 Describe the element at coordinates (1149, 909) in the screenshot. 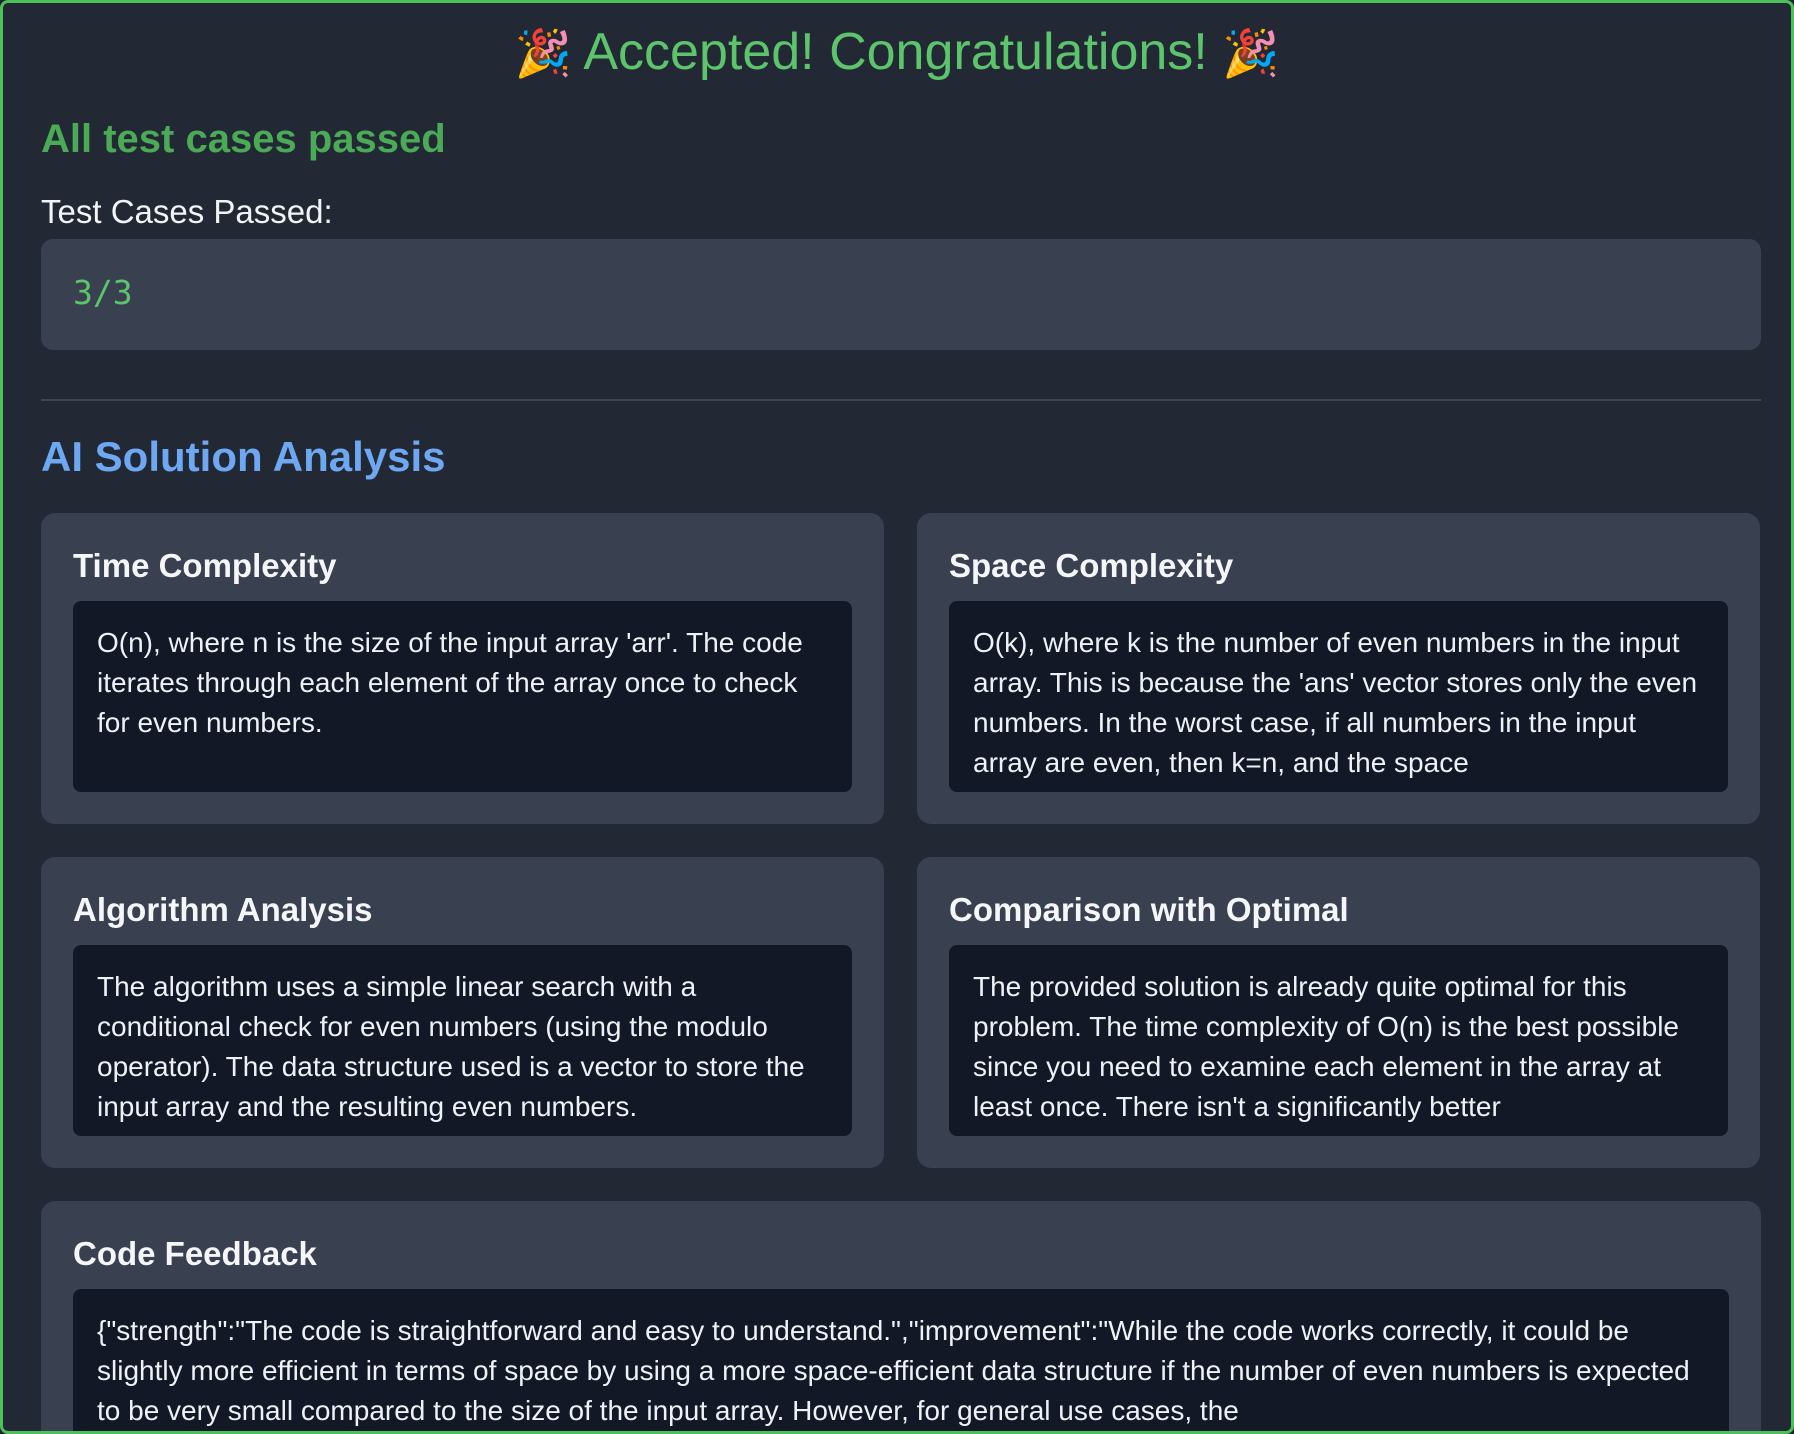

I see `comparison-optimal-title: Comparison with Optimal` at that location.